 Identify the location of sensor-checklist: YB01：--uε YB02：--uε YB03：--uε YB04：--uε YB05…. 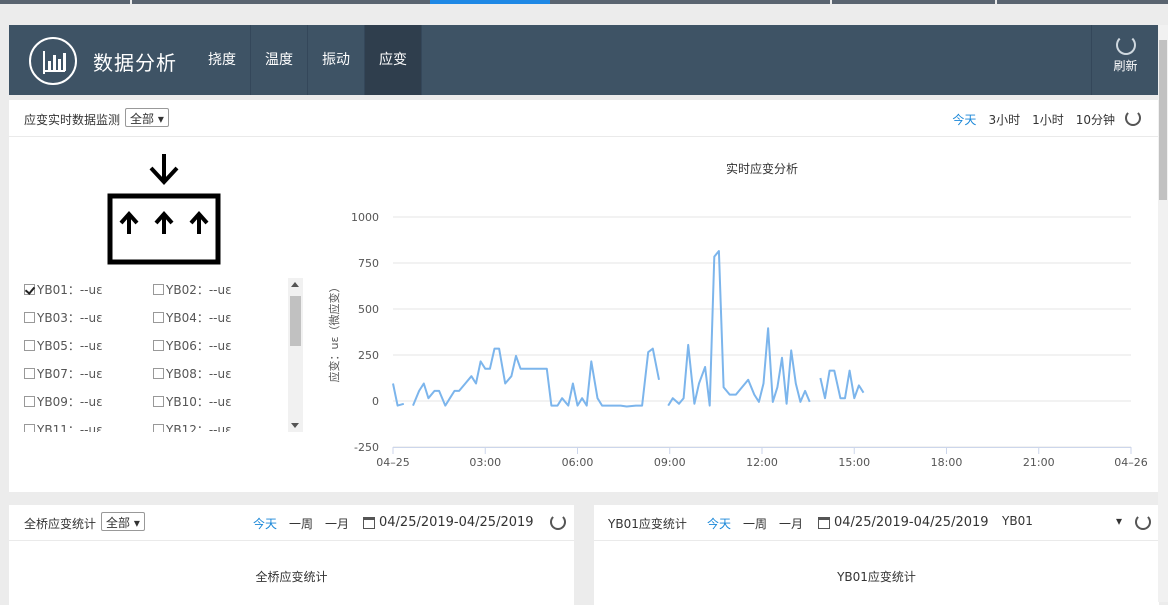
(157, 355).